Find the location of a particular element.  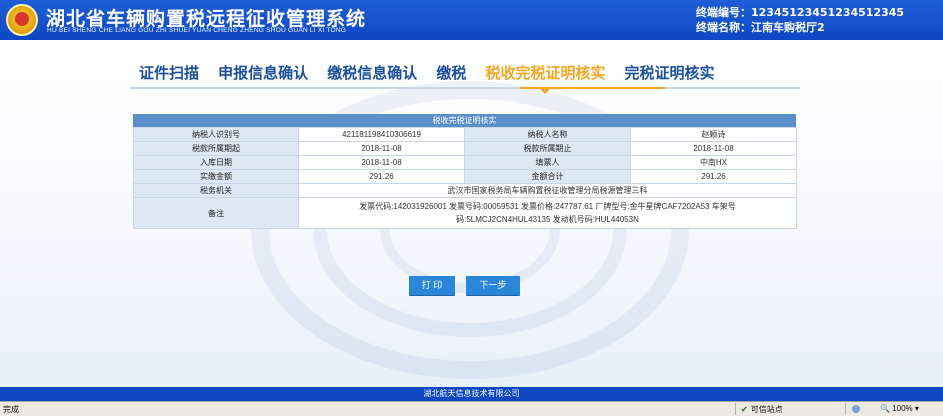

next-step-button: 下一步 is located at coordinates (493, 285).